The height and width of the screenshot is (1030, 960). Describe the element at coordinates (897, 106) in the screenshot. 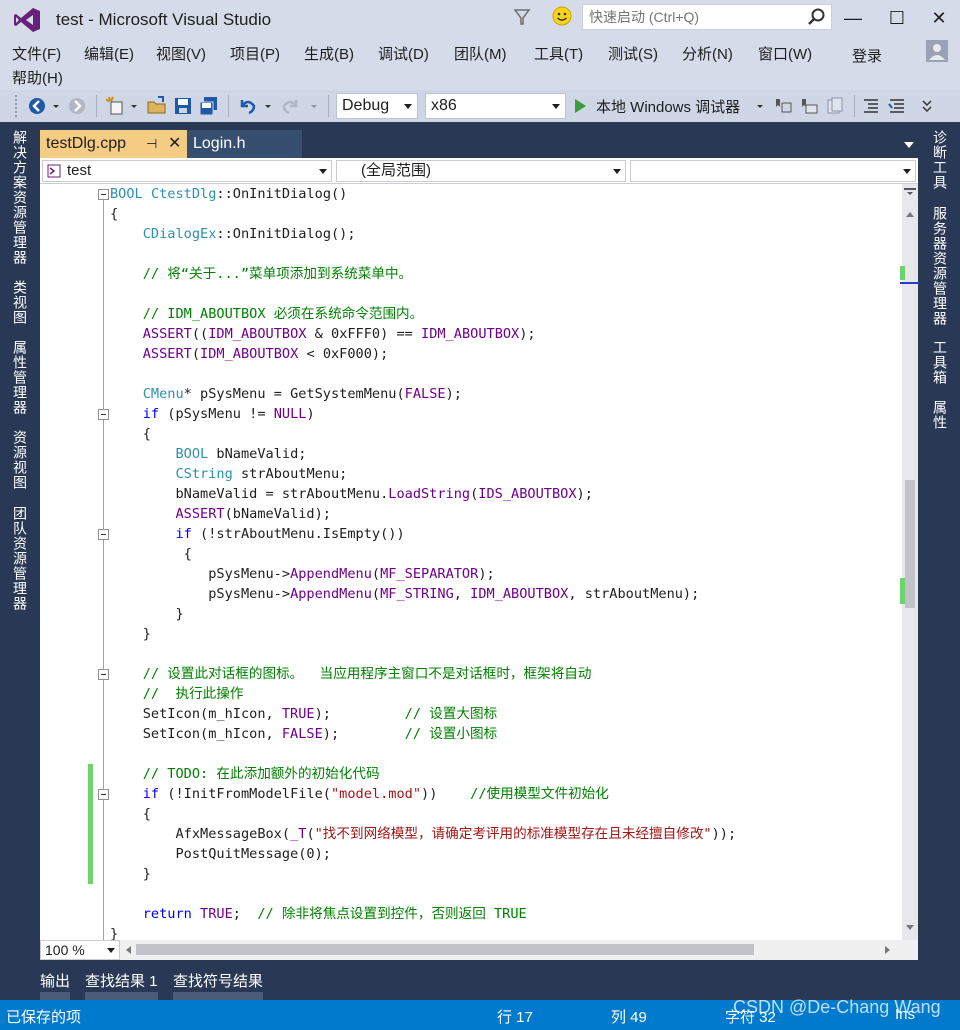

I see `uncomment-lines-icon` at that location.